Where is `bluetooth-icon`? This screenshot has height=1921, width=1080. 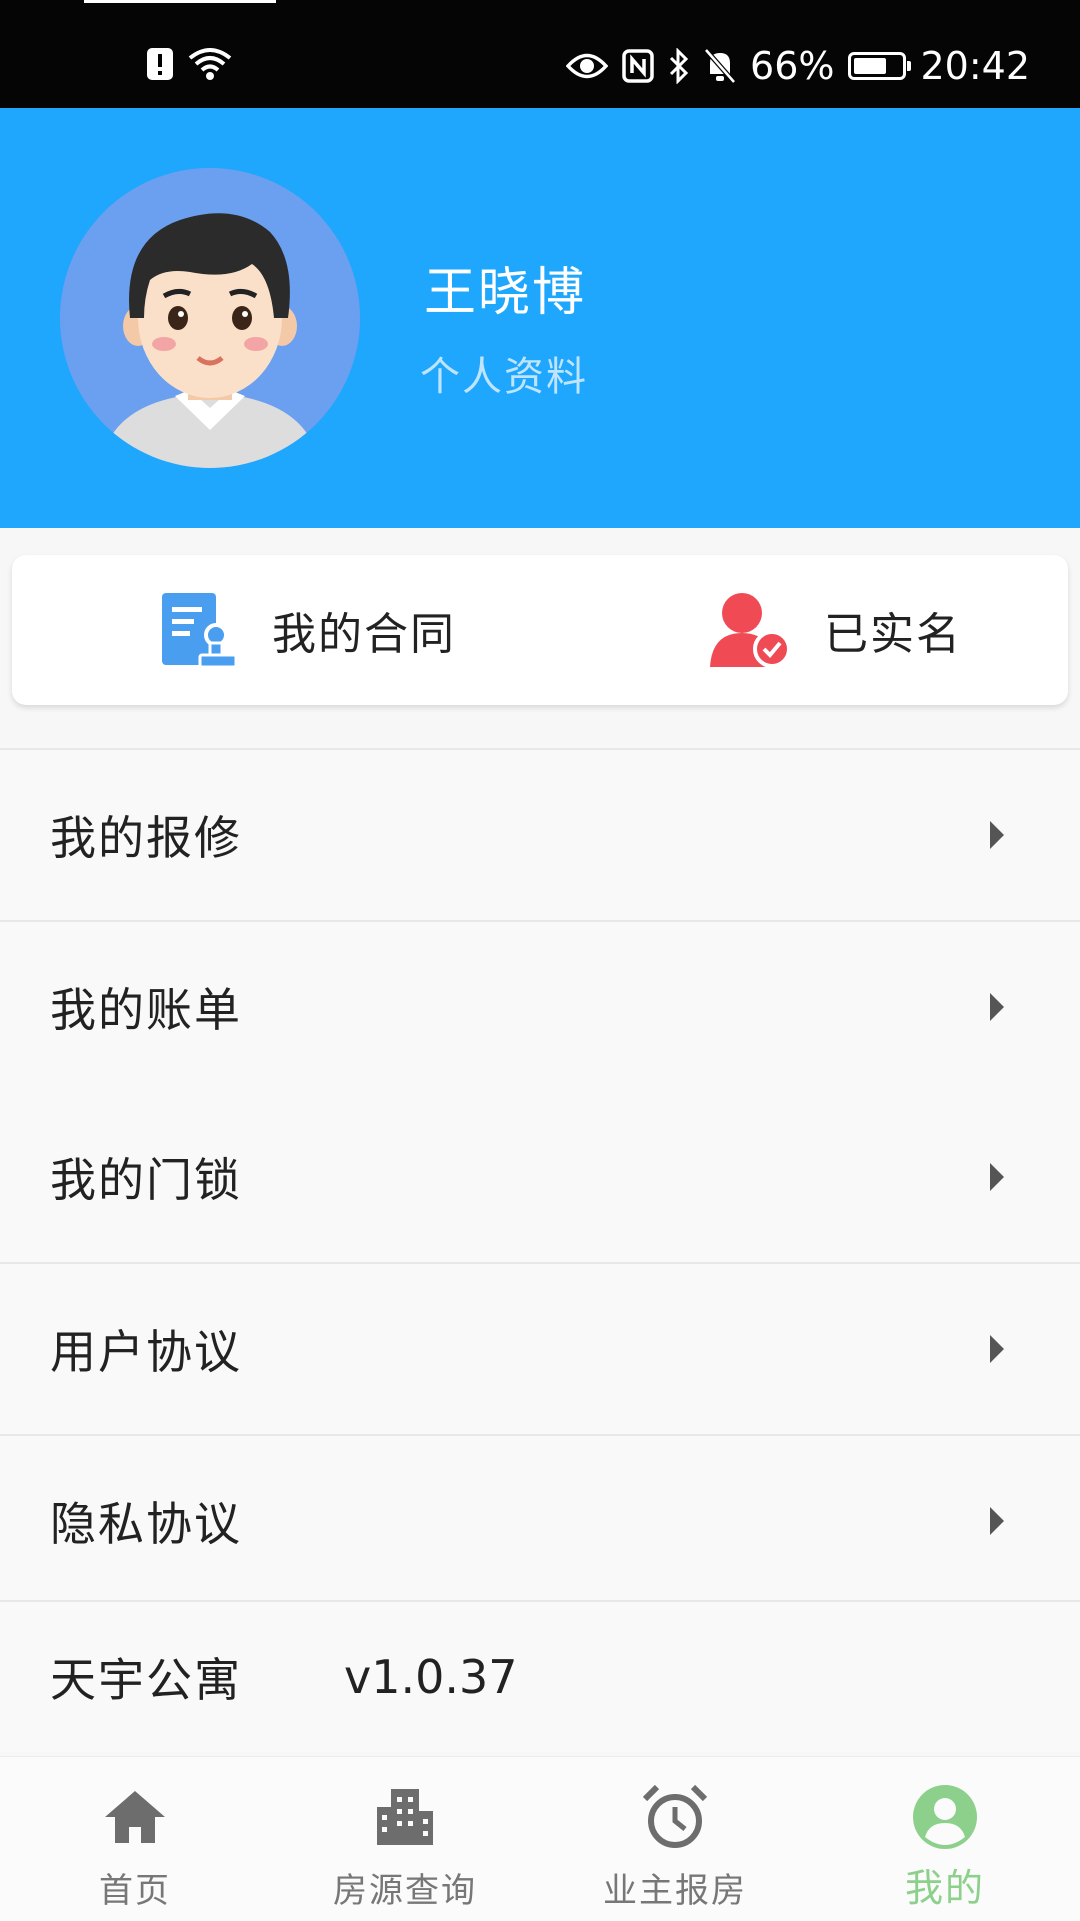
bluetooth-icon is located at coordinates (679, 66).